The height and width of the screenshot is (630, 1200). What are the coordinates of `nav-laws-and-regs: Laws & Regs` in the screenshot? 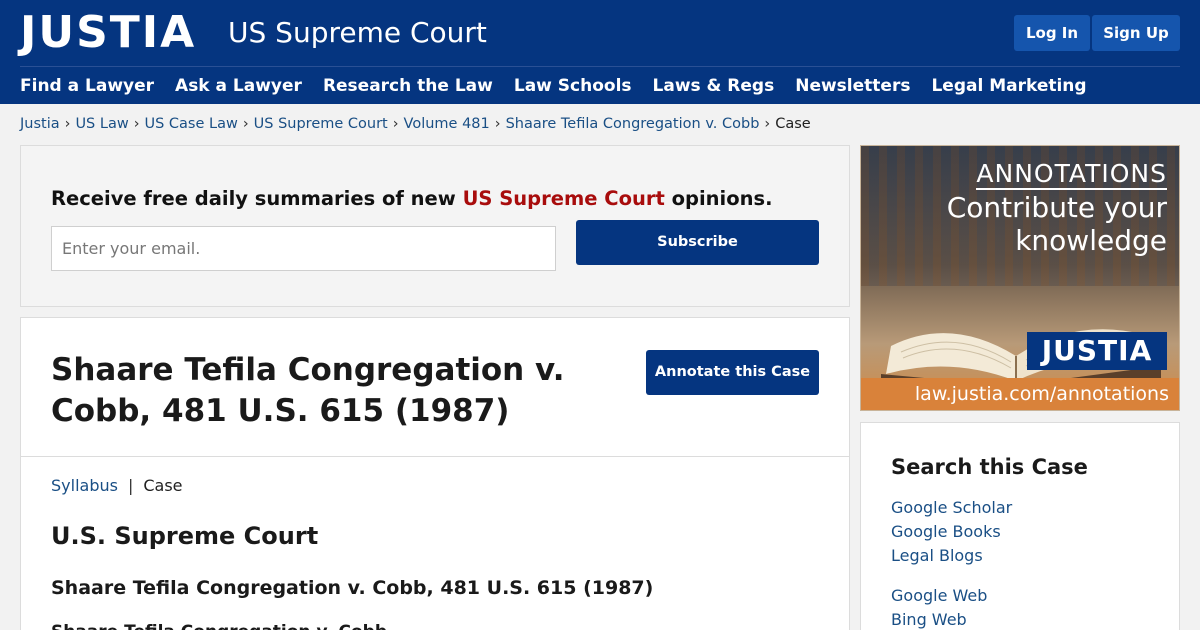 It's located at (714, 86).